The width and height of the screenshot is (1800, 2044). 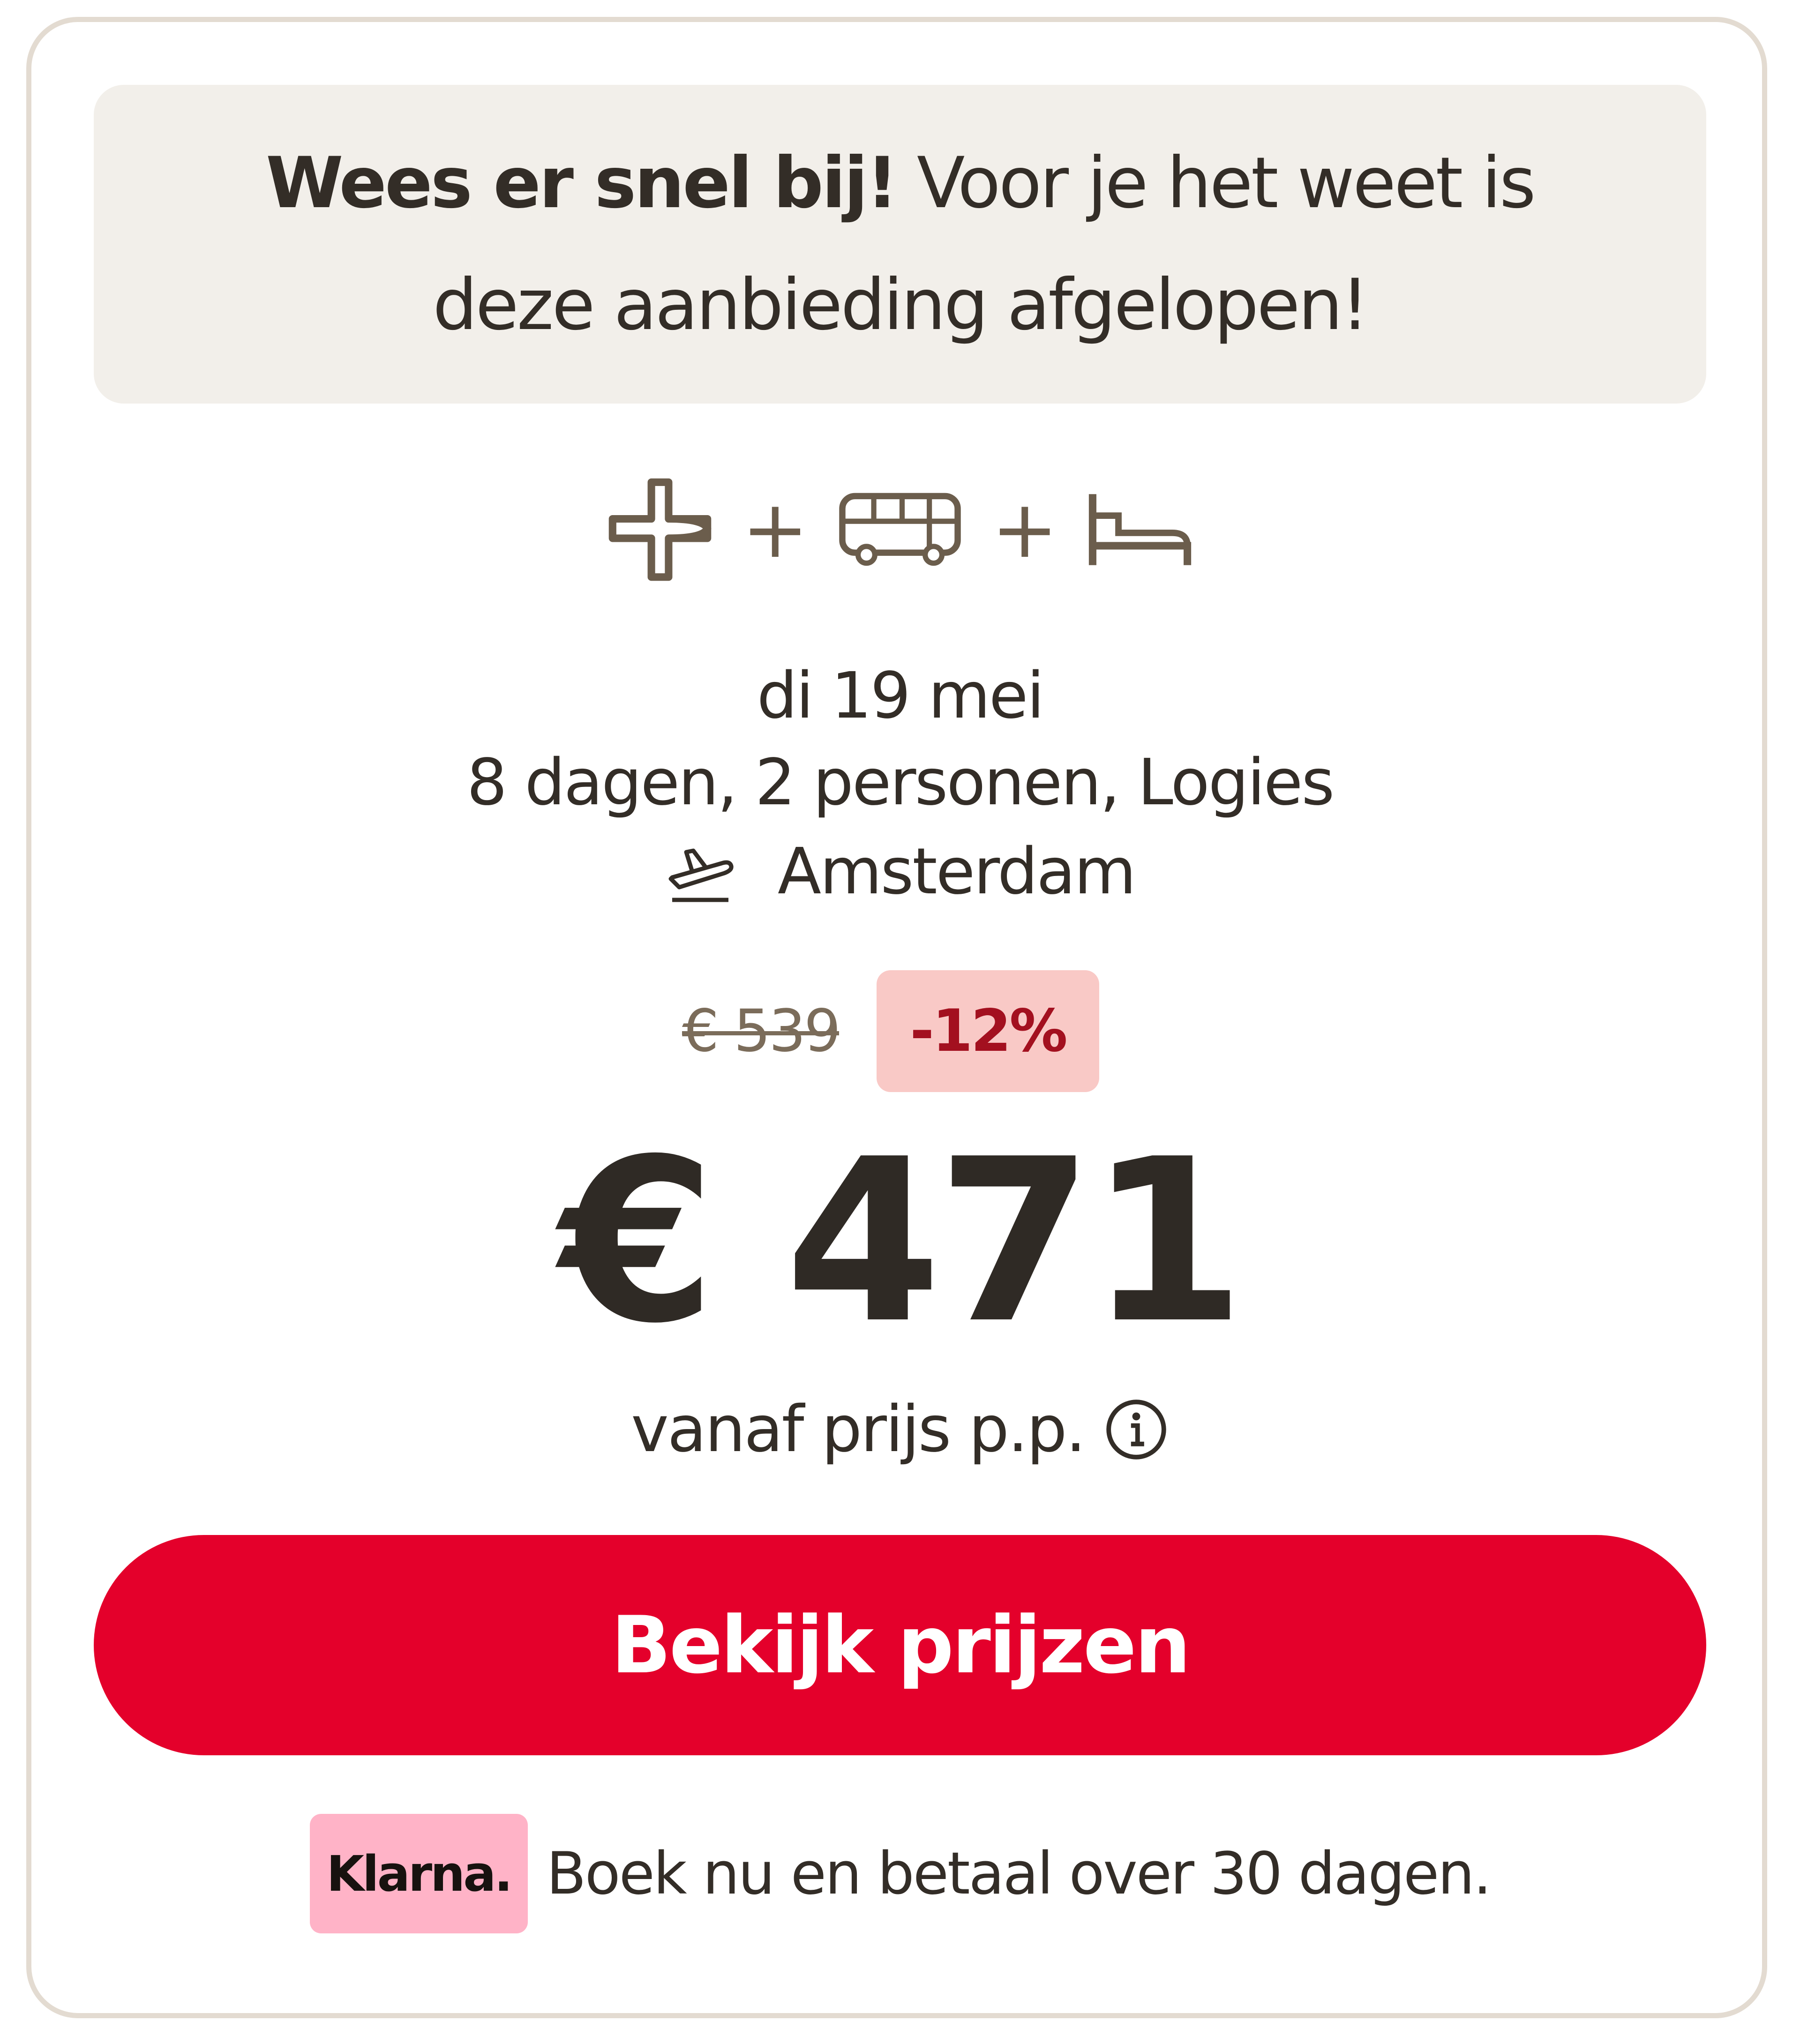 What do you see at coordinates (582, 183) in the screenshot?
I see `urgency-banner-strong: Wees er snel bij!` at bounding box center [582, 183].